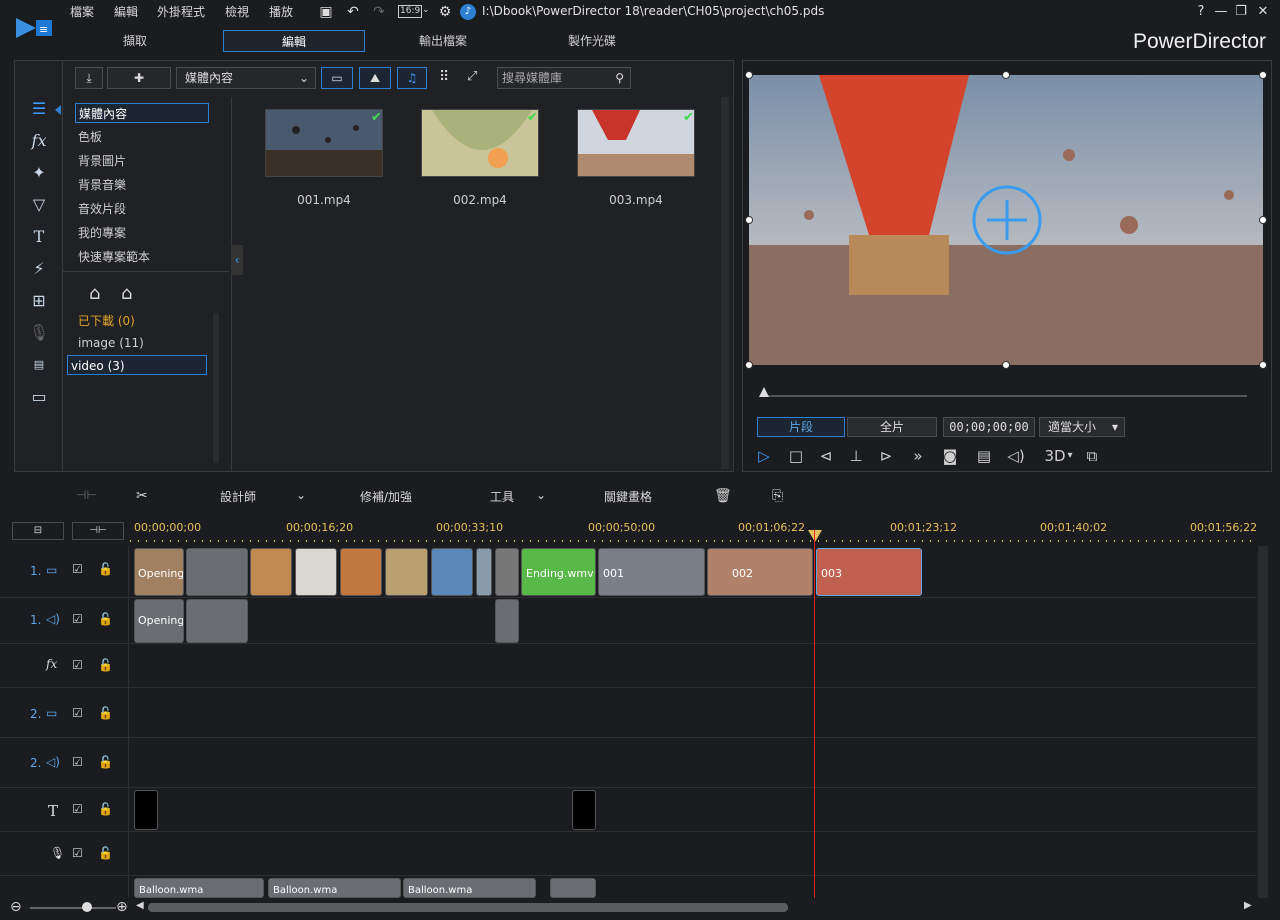 The image size is (1280, 920). What do you see at coordinates (337, 78) in the screenshot?
I see `filter-video-icon: ▭` at bounding box center [337, 78].